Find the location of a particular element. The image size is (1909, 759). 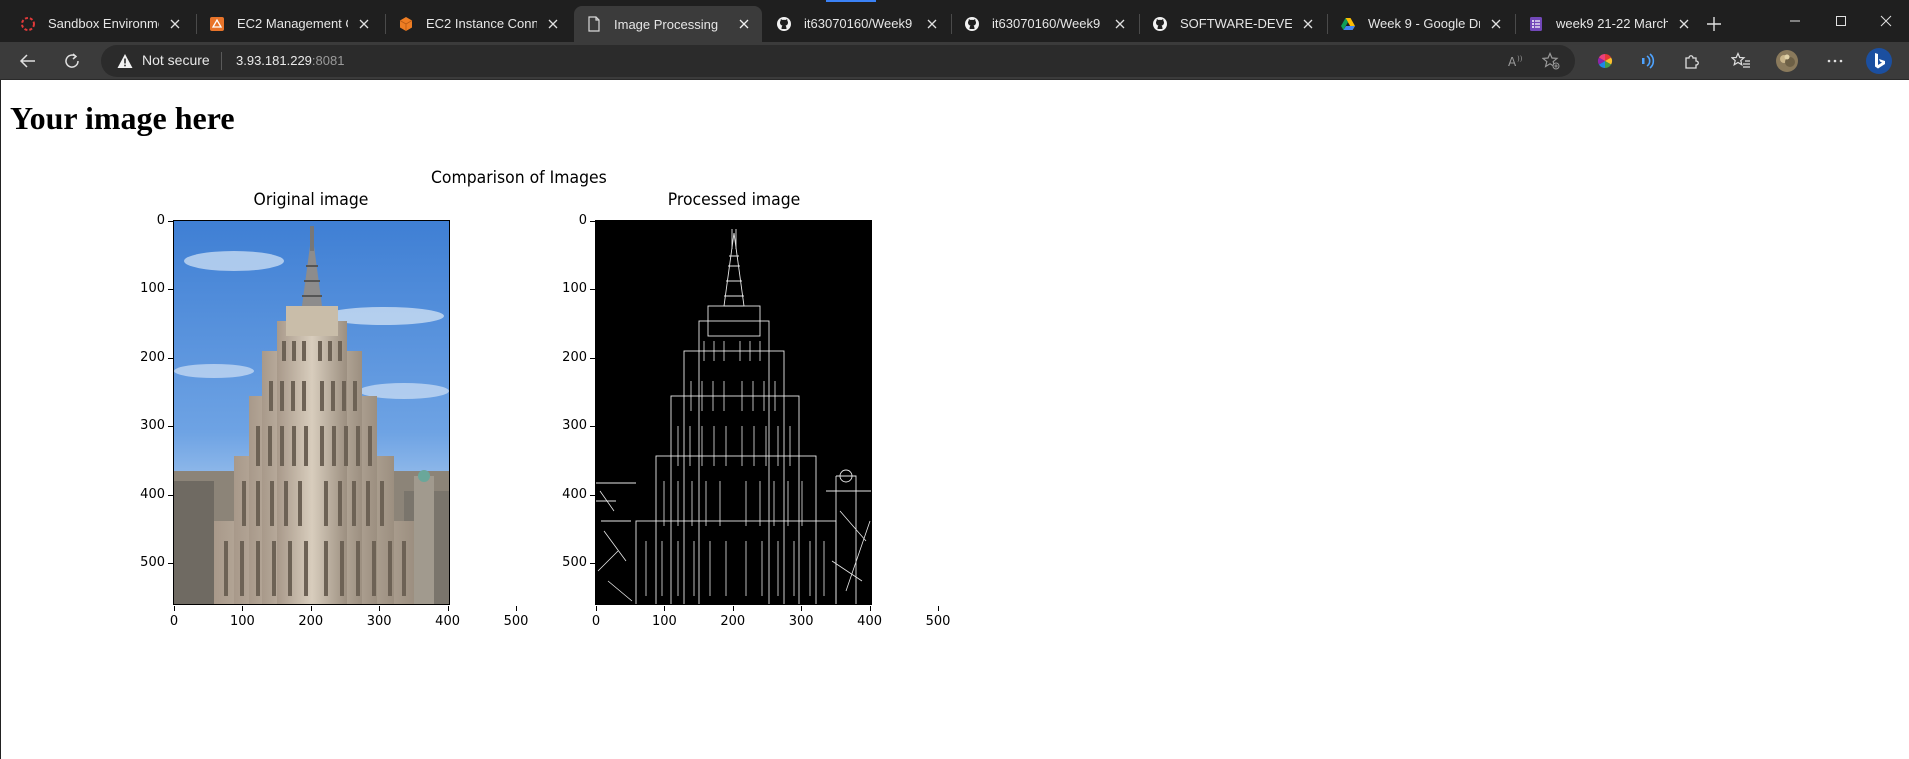

tab-image-processing: Image Processing is located at coordinates (668, 24).